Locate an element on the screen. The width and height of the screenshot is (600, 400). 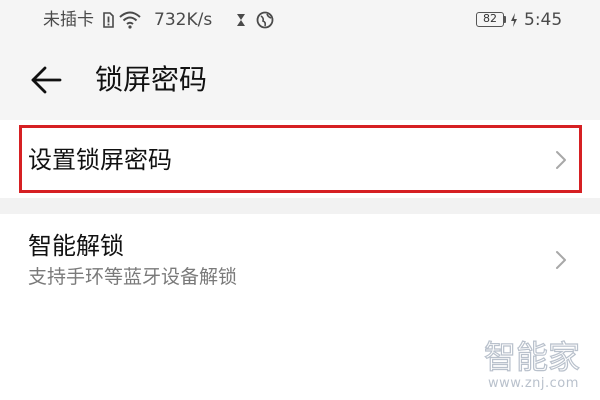
watermark-url: www.znj.com is located at coordinates (533, 383).